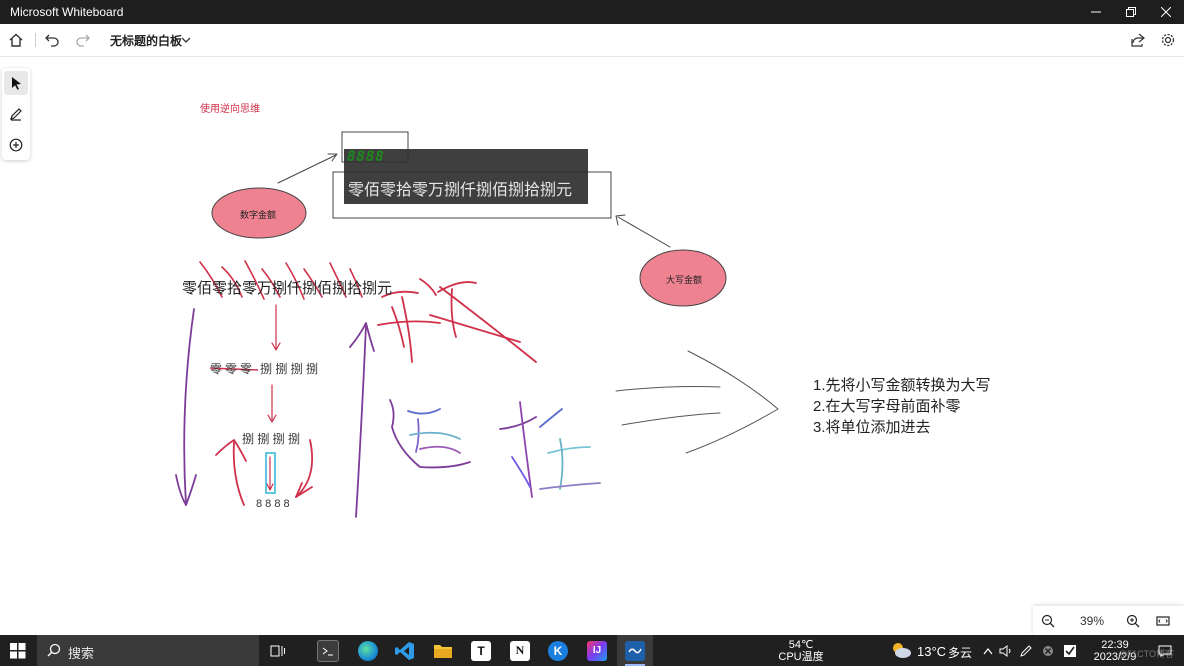 The width and height of the screenshot is (1184, 666). What do you see at coordinates (81, 653) in the screenshot?
I see `search-placeholder: 搜索` at bounding box center [81, 653].